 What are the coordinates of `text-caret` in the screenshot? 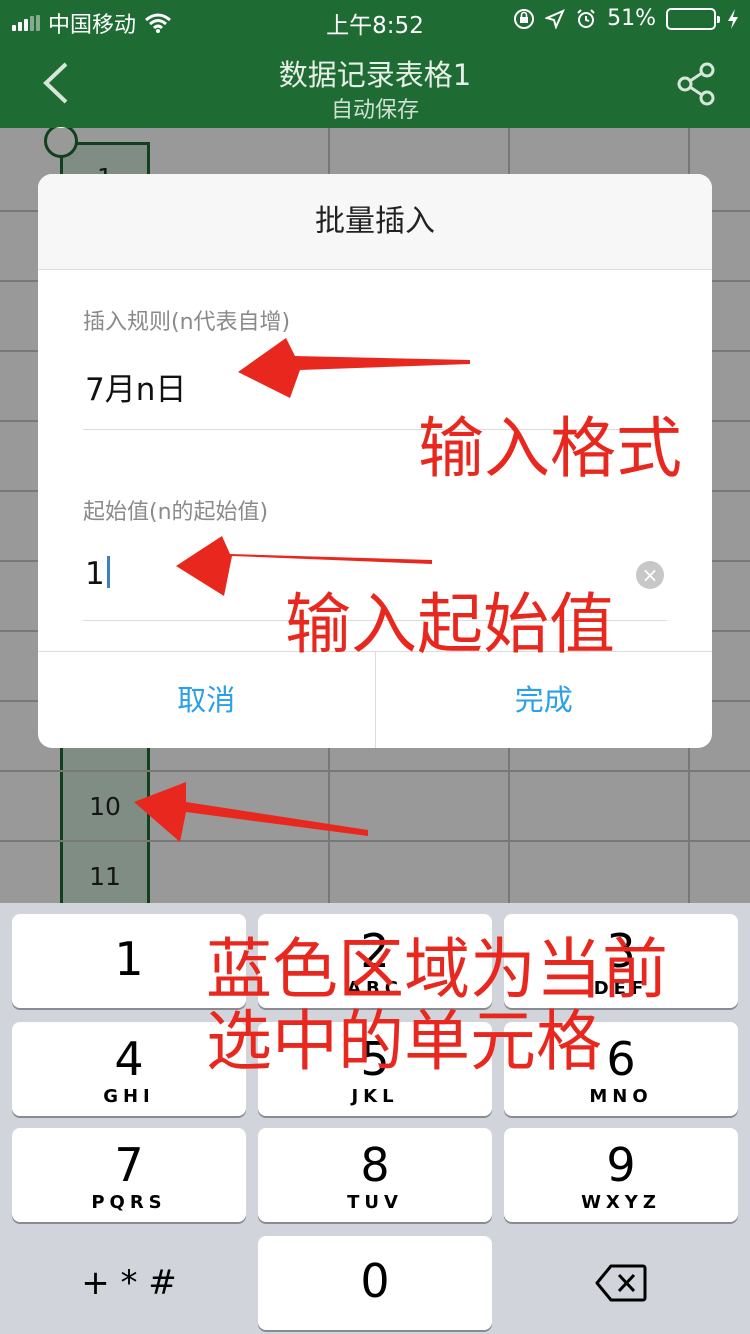 It's located at (108, 572).